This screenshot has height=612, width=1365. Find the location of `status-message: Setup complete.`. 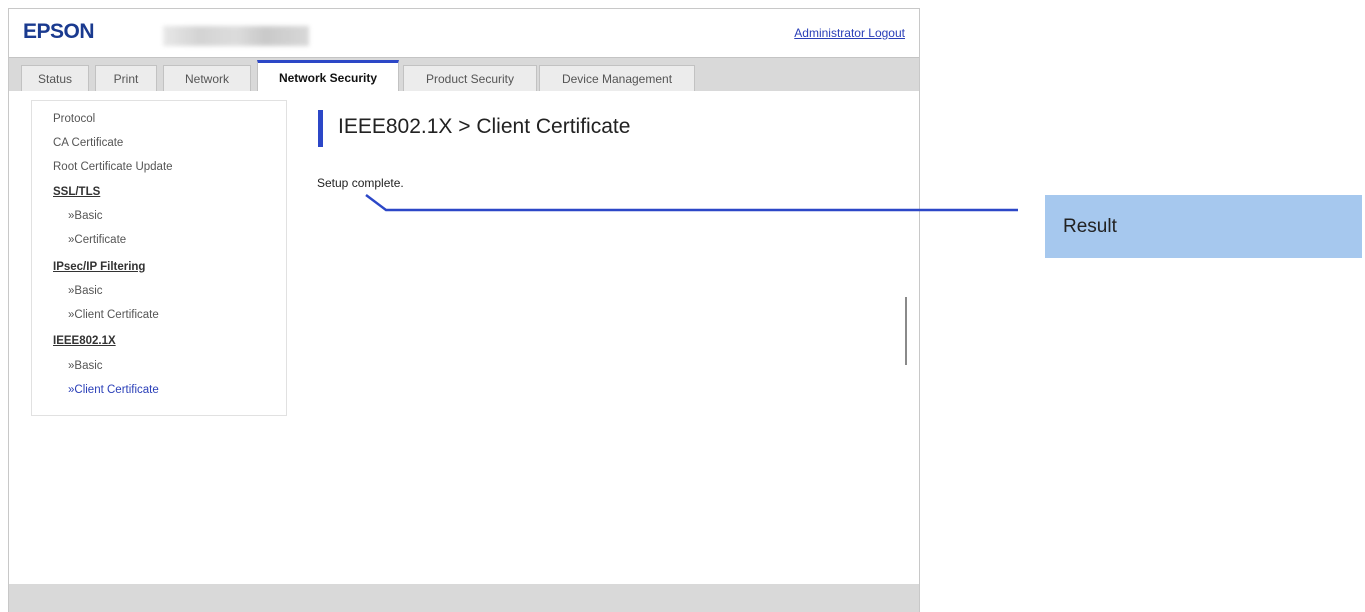

status-message: Setup complete. is located at coordinates (360, 183).